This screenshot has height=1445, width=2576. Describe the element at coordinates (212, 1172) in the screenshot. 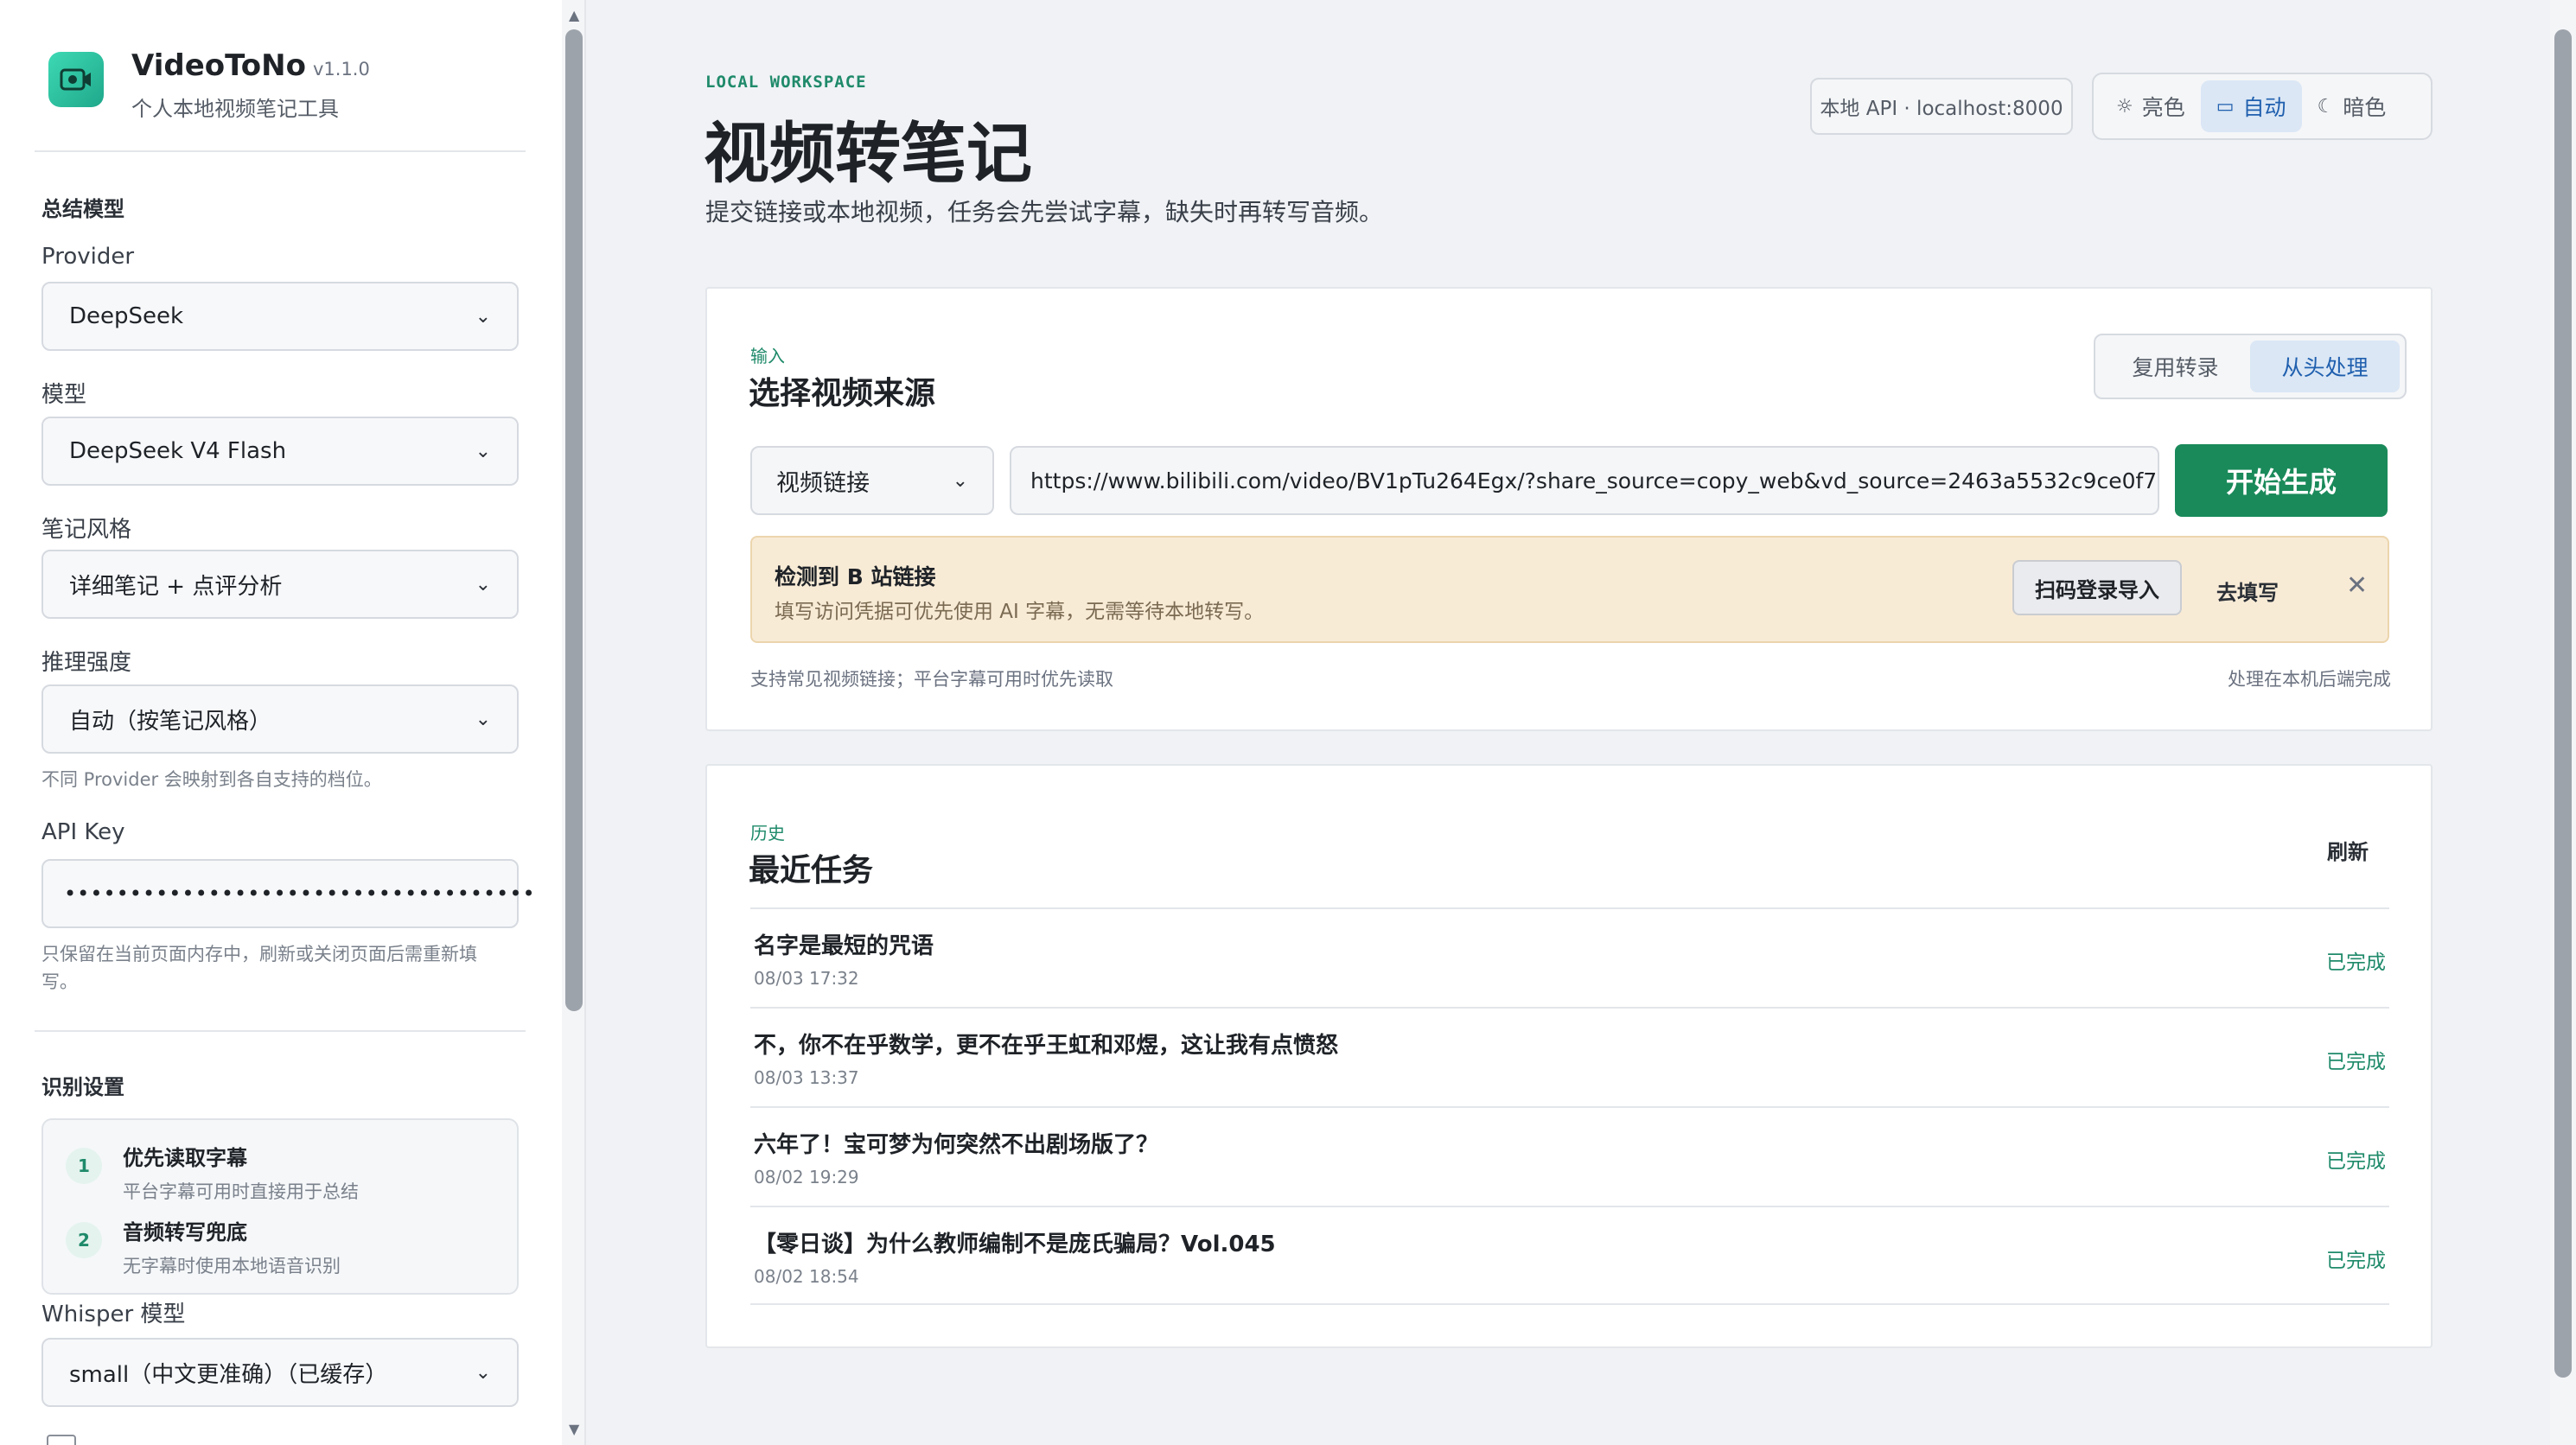

I see `step-item: 1 优先读取字幕 平台字幕可用时直接用于总结` at that location.